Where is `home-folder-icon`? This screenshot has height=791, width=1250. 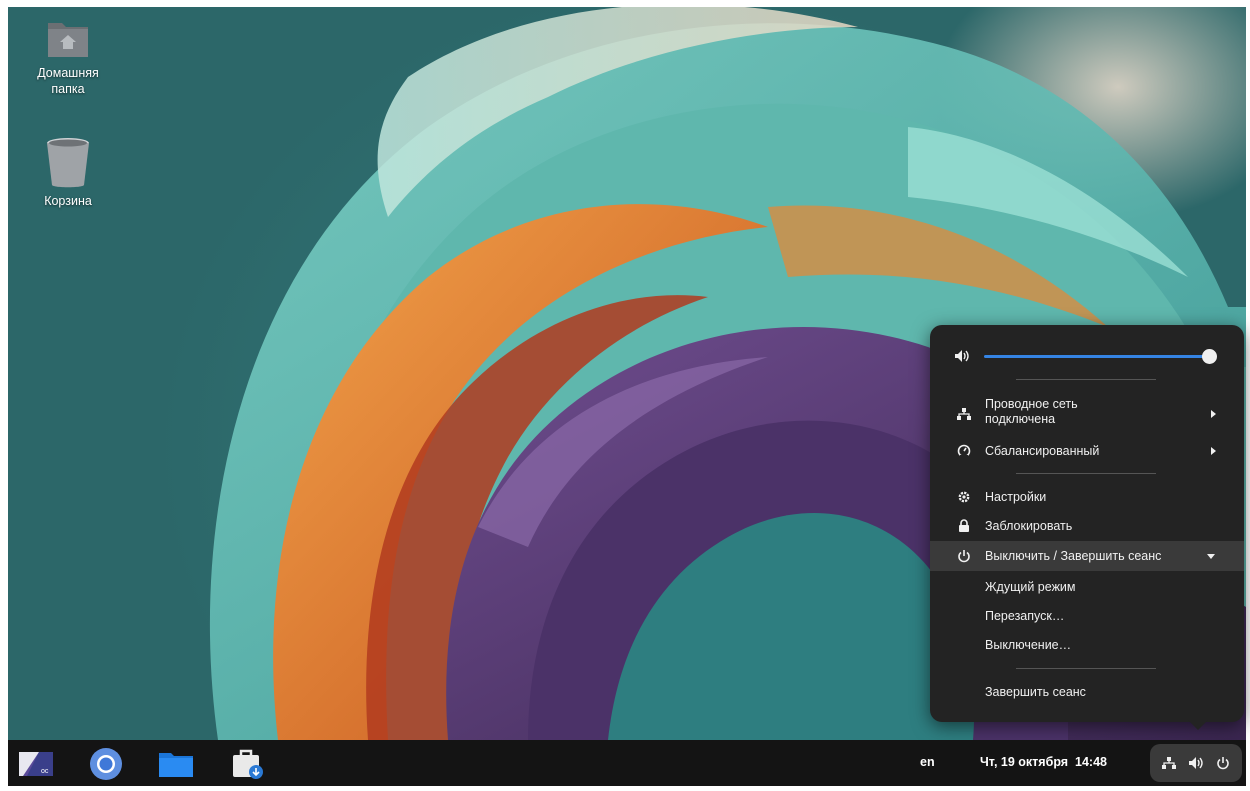 home-folder-icon is located at coordinates (68, 40).